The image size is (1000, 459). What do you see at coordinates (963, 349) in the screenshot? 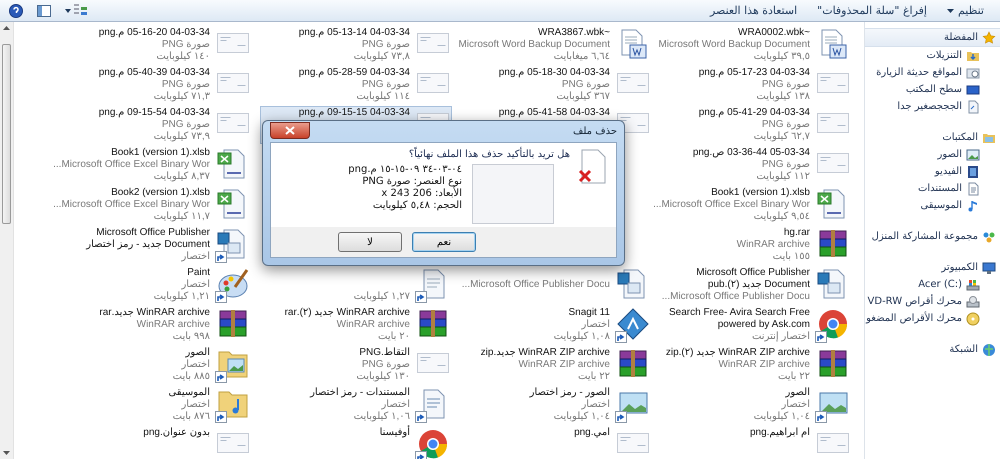
I see `nav-label: الشبكة` at bounding box center [963, 349].